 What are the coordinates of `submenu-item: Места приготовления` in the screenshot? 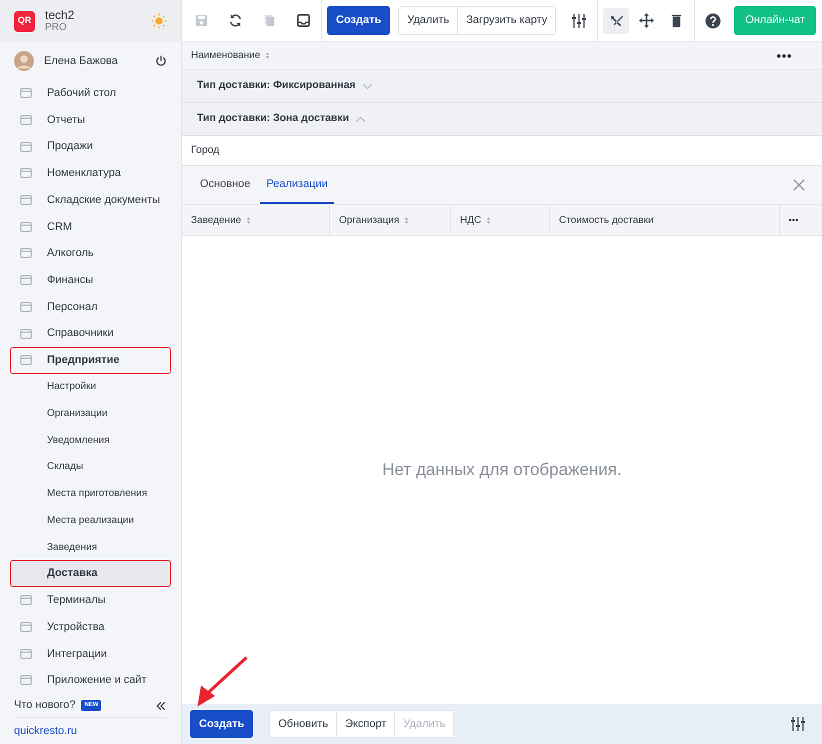 It's located at (85, 493).